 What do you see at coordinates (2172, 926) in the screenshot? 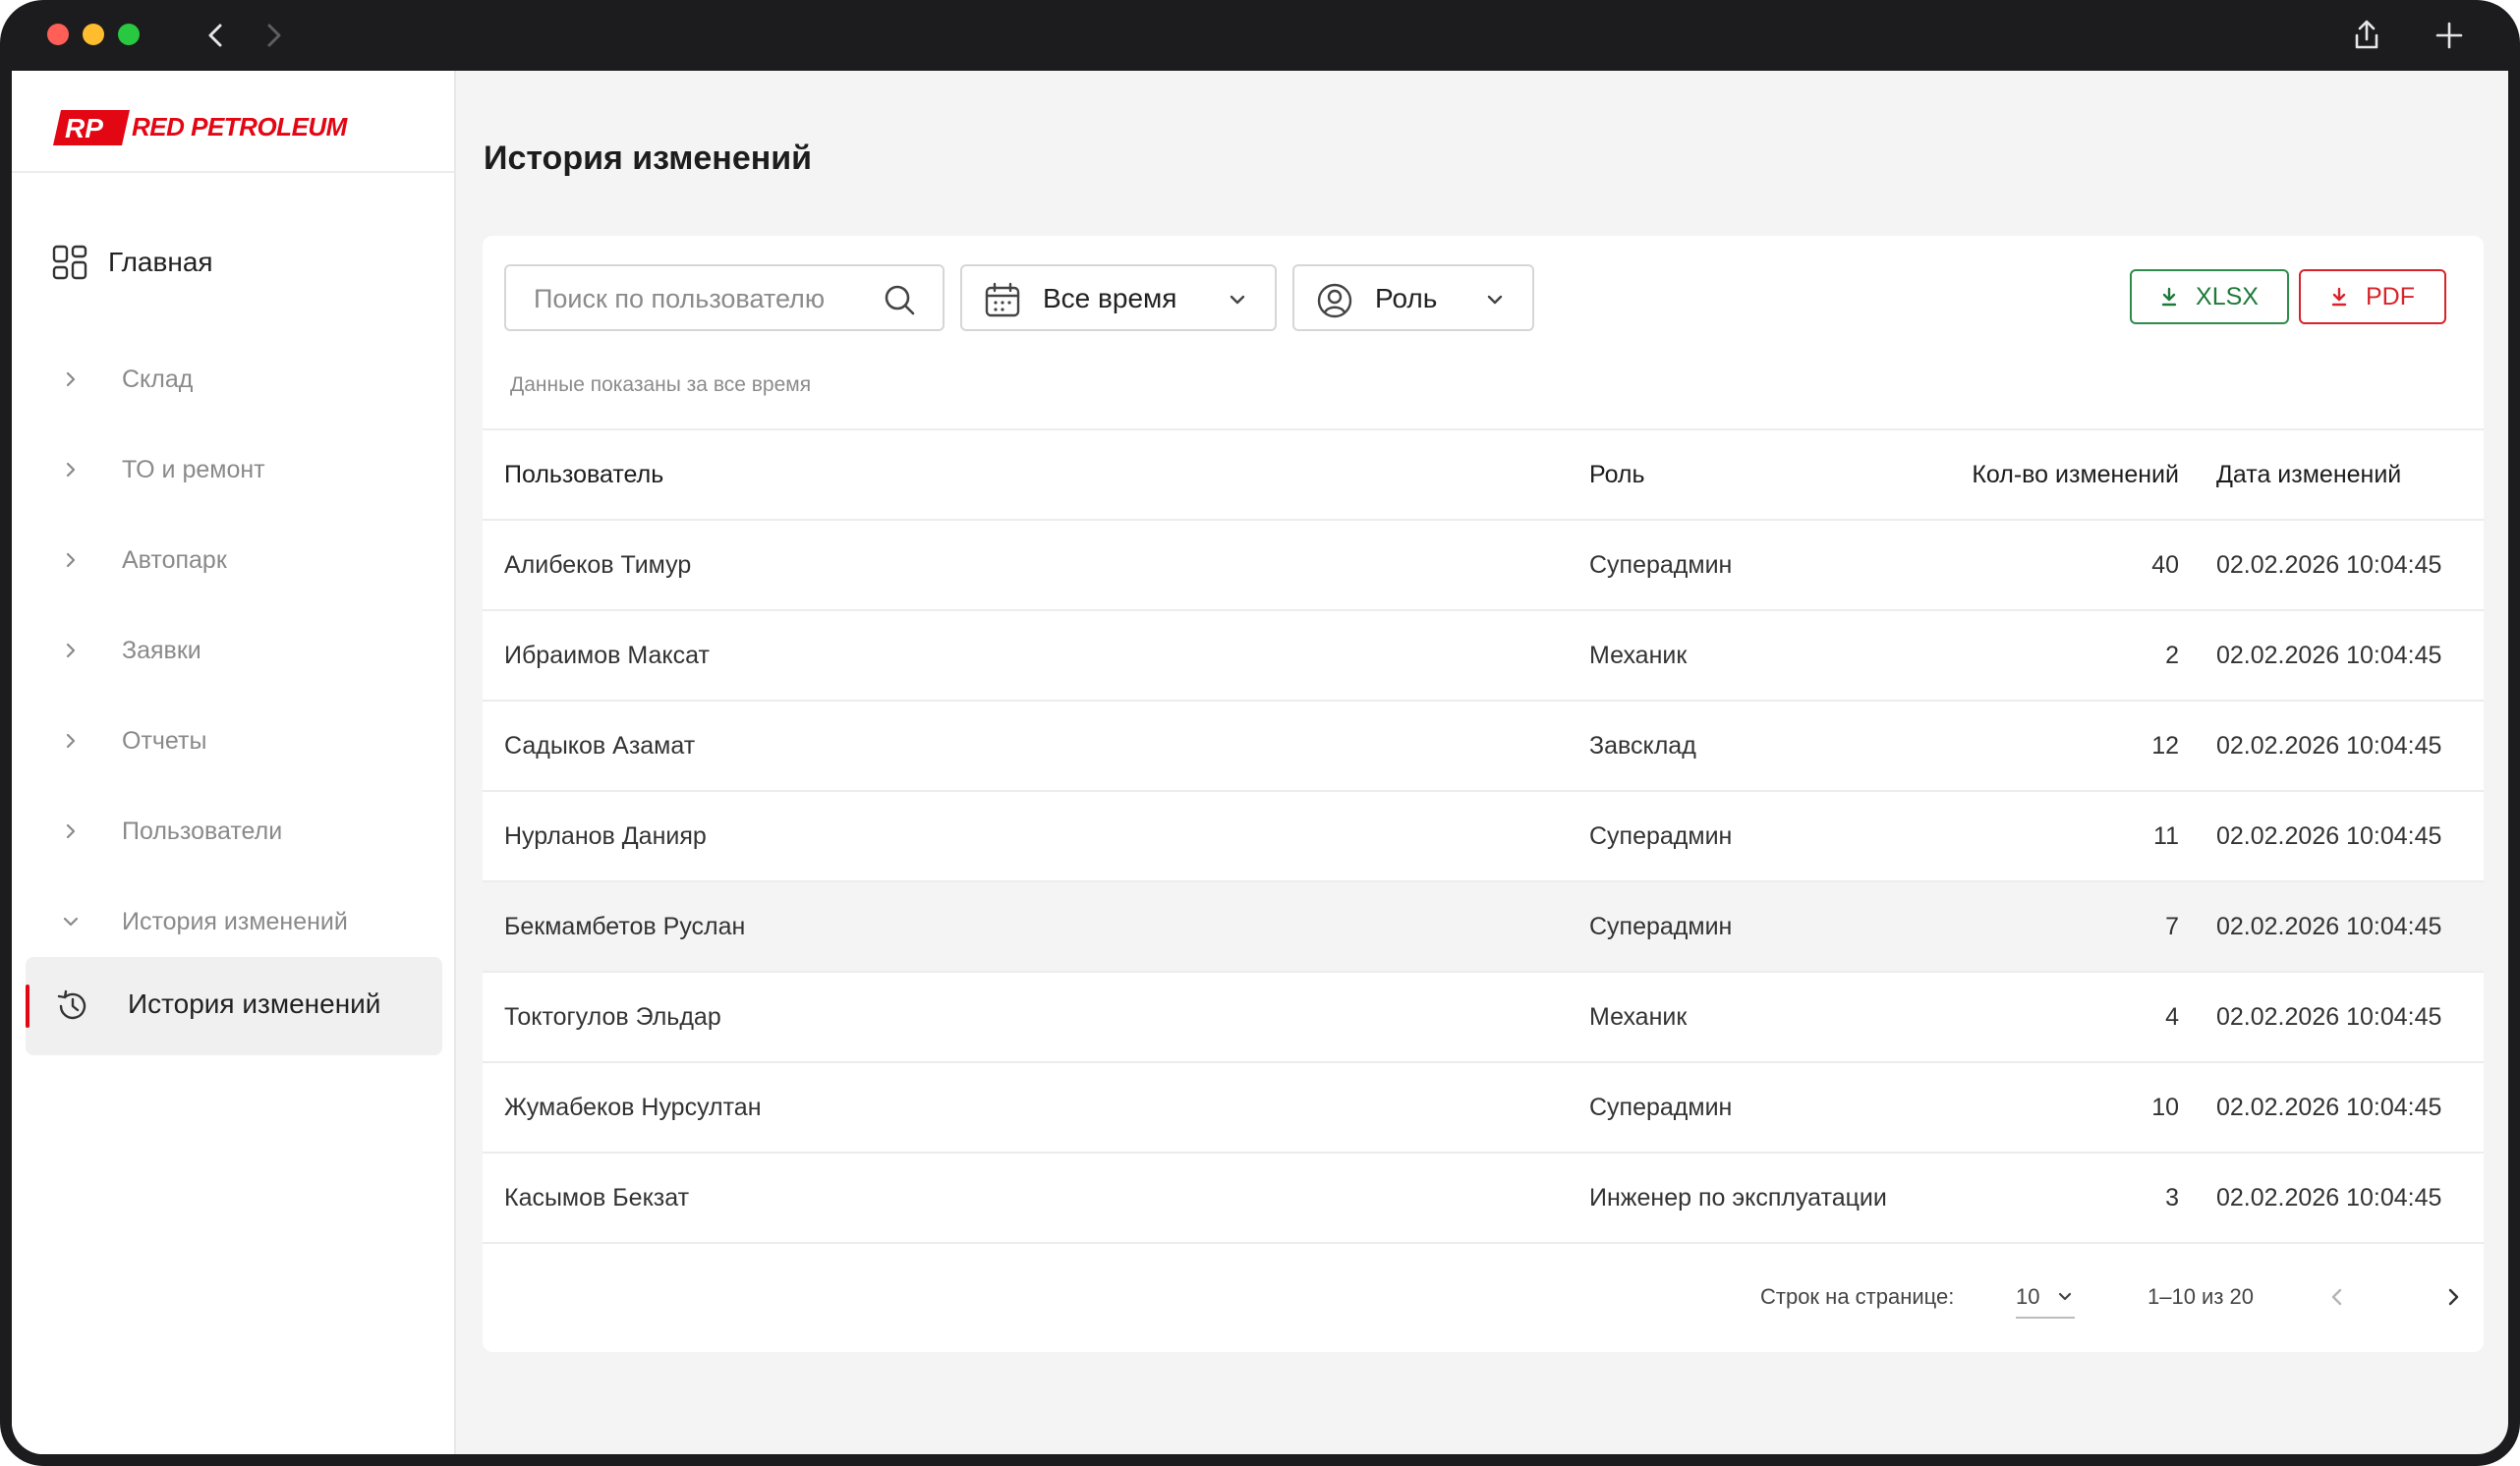
I see `cell-count: 7` at bounding box center [2172, 926].